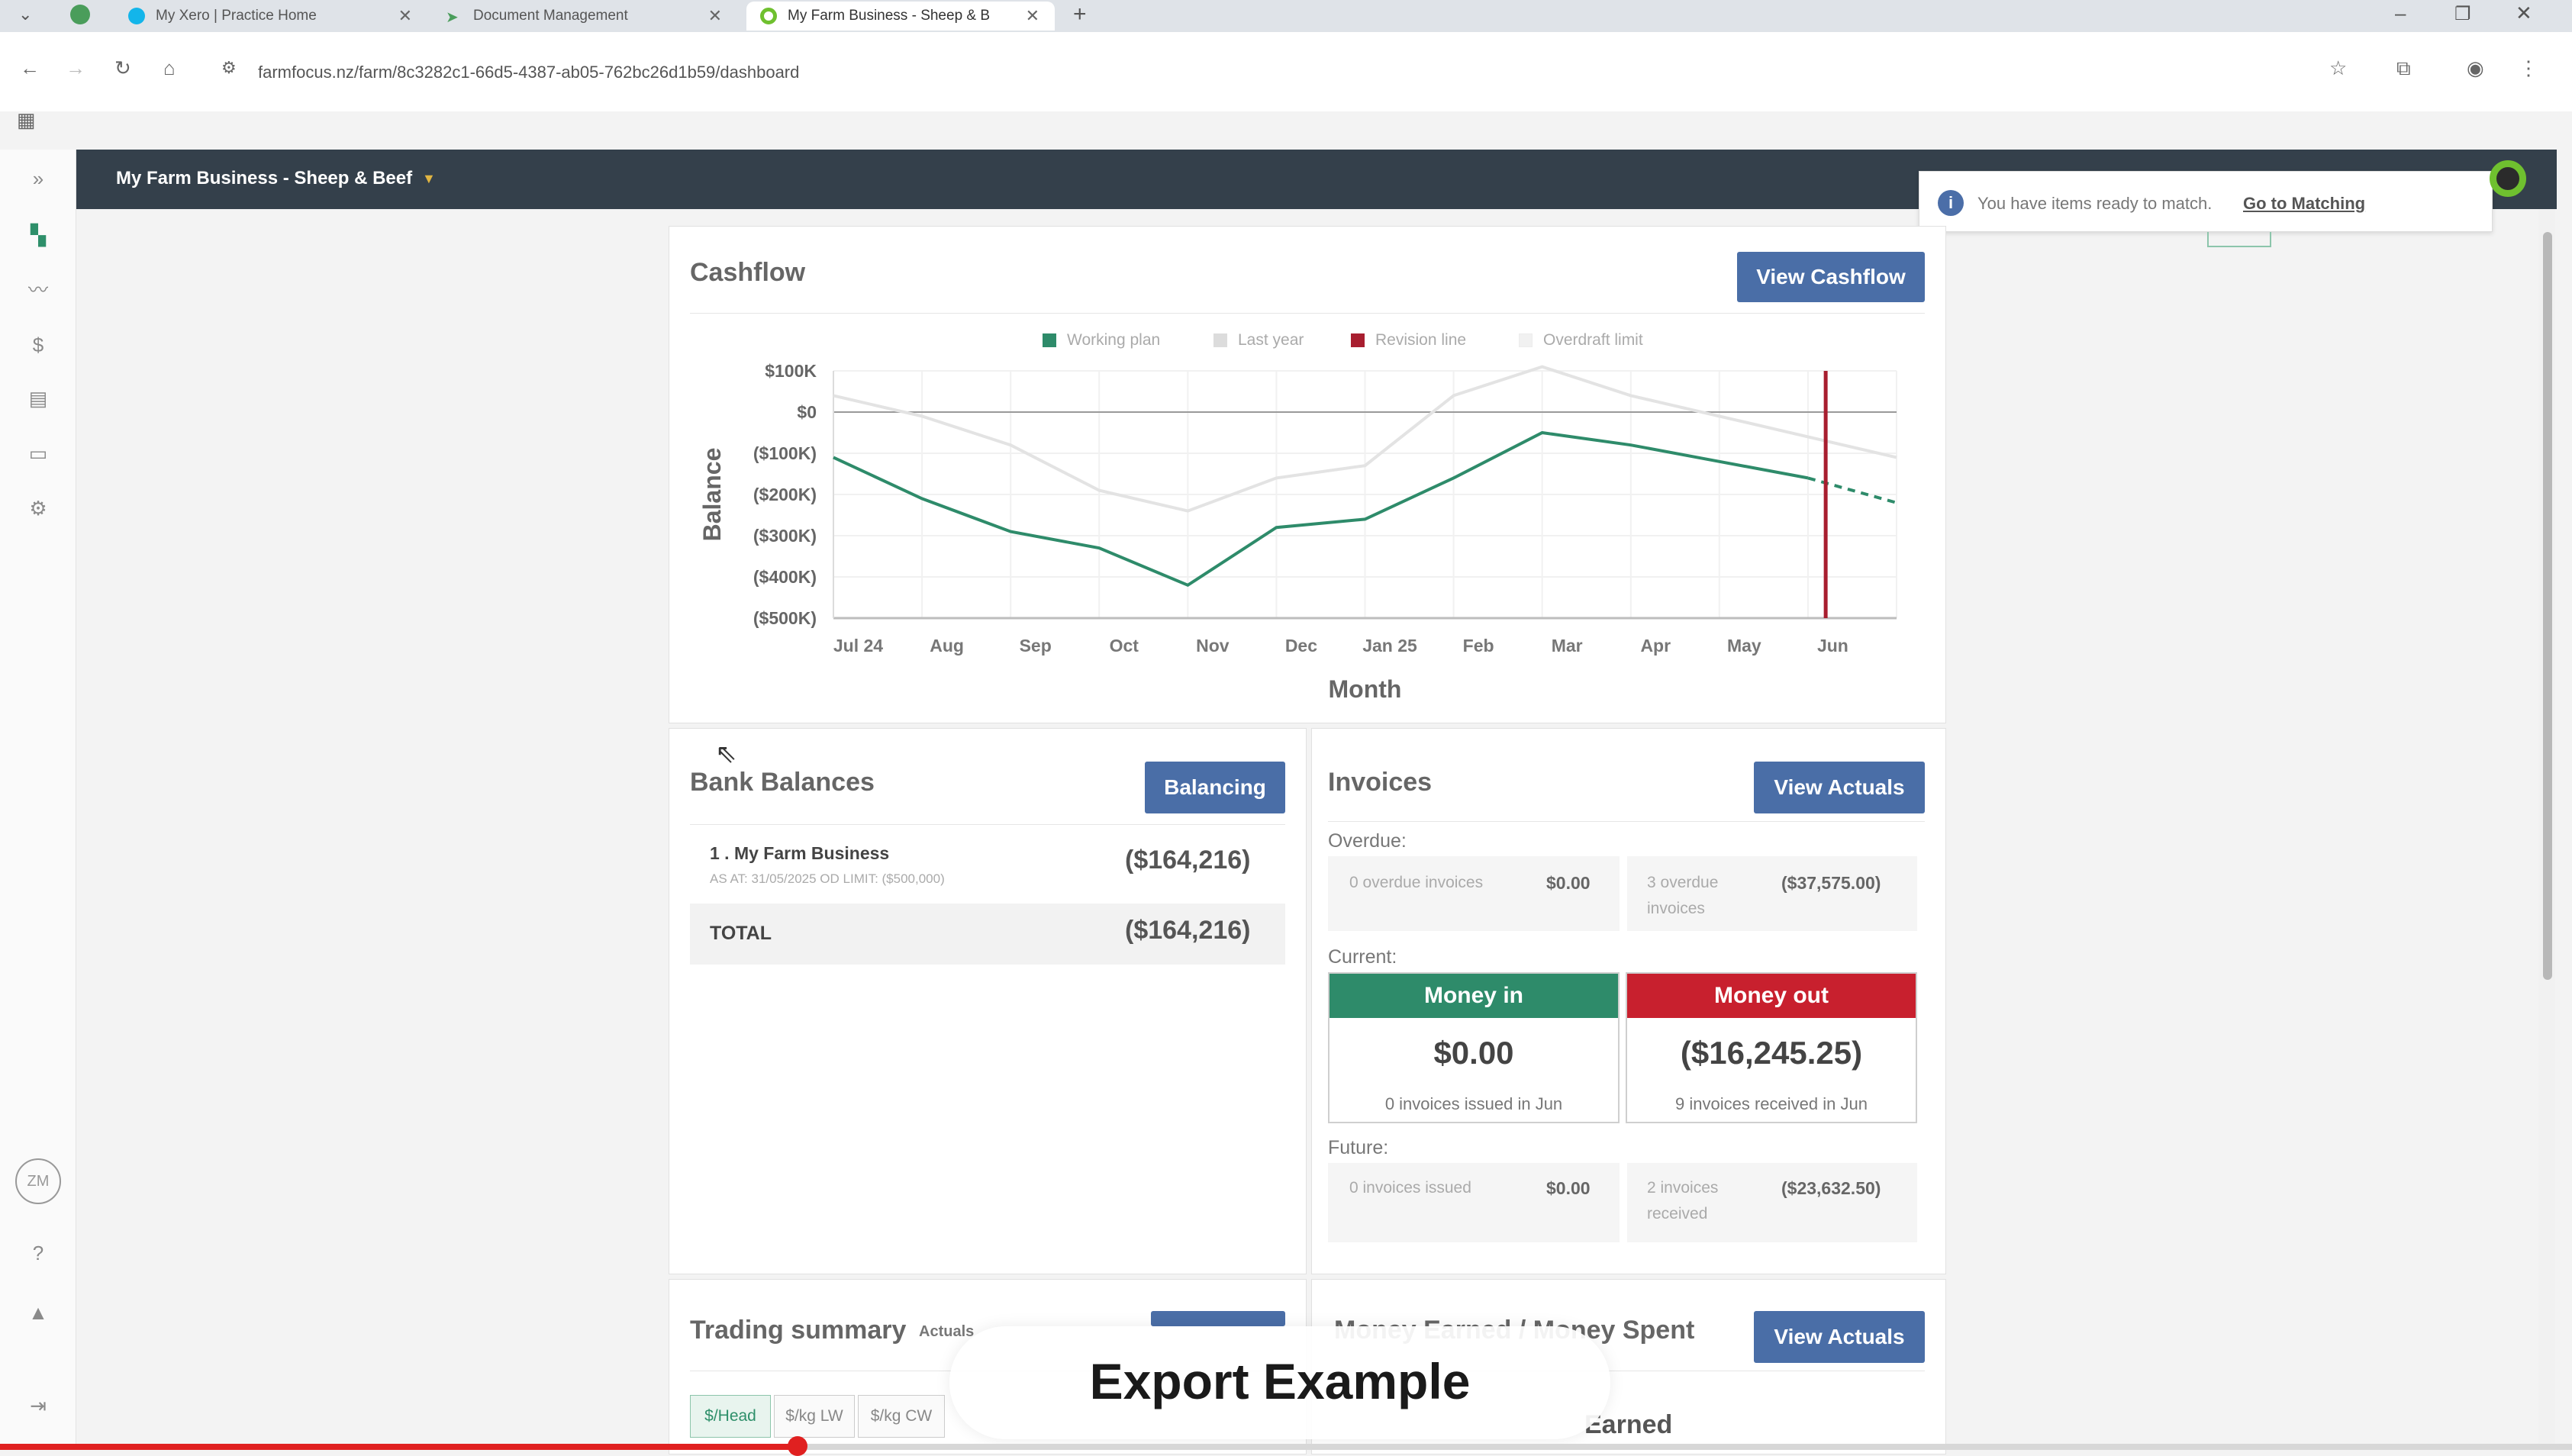  Describe the element at coordinates (2524, 13) in the screenshot. I see `window-close-icon: ✕` at that location.